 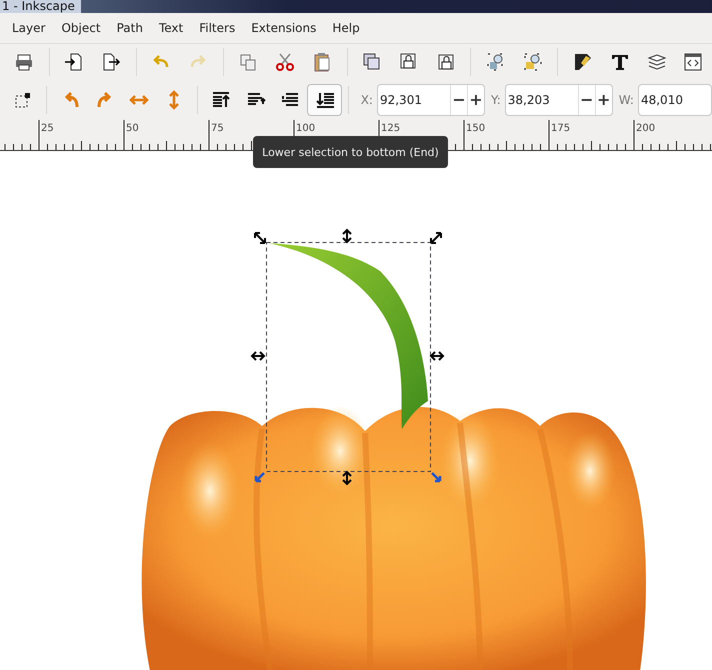 I want to click on spin-field: 48,010, so click(x=675, y=100).